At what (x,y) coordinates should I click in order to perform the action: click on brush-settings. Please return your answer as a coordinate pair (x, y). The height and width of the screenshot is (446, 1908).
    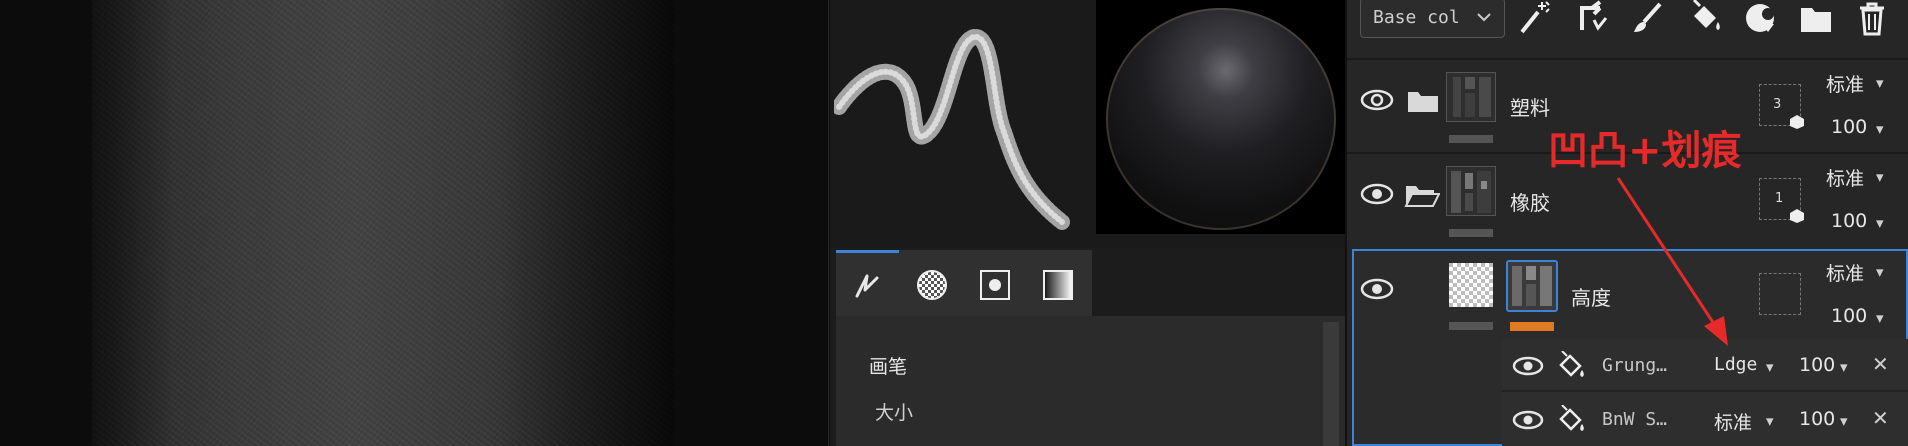
    Looking at the image, I should click on (1090, 381).